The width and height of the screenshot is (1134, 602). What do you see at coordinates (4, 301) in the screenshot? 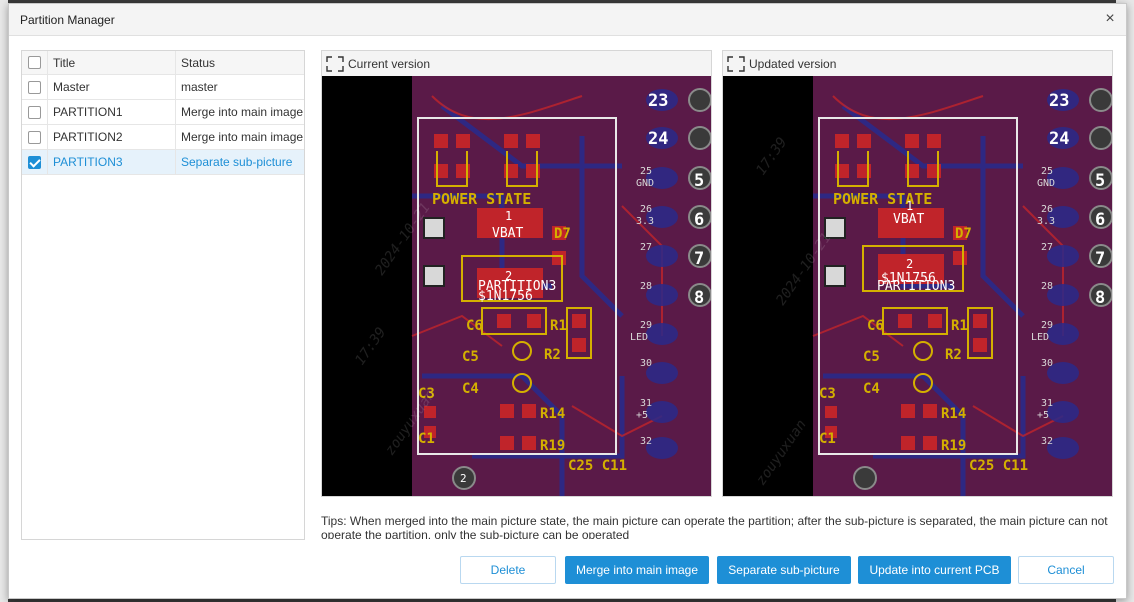
I see `background-left-strip` at bounding box center [4, 301].